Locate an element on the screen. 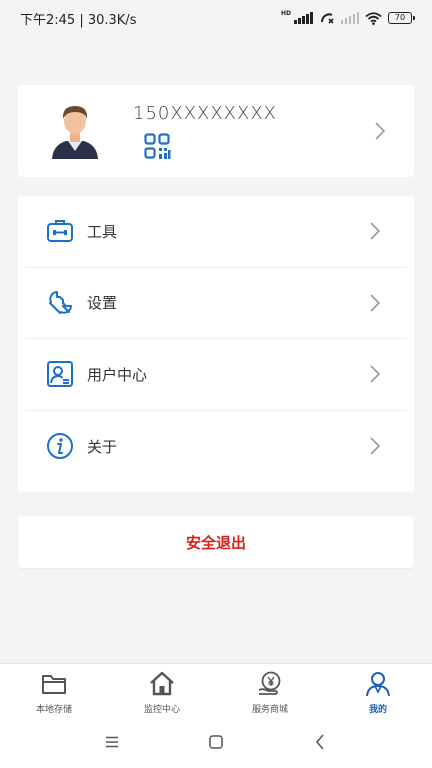 This screenshot has width=432, height=768. menu-item-settings: 设置 is located at coordinates (216, 303).